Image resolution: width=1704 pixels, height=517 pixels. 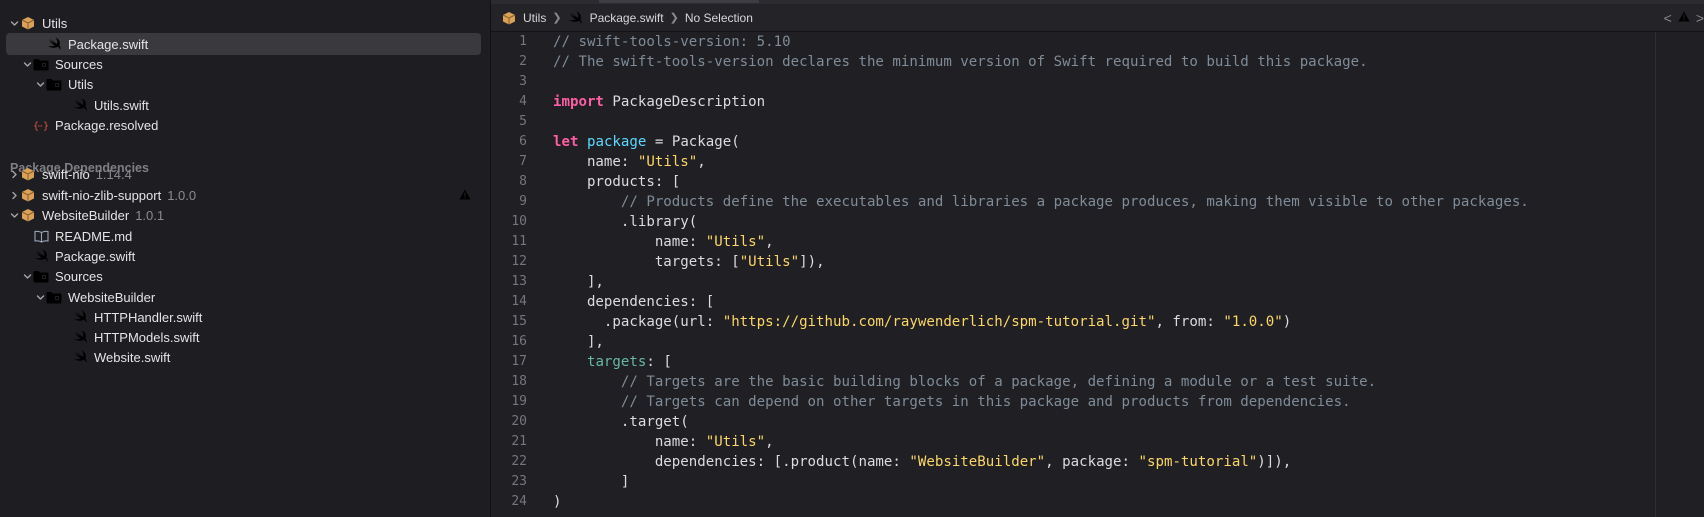 What do you see at coordinates (621, 422) in the screenshot?
I see `code-token: .target(` at bounding box center [621, 422].